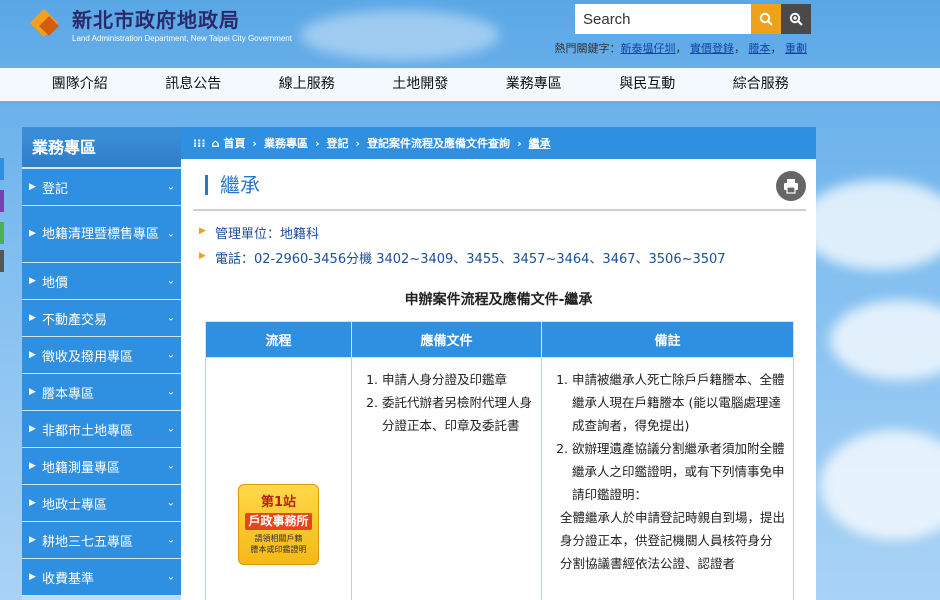 Image resolution: width=940 pixels, height=600 pixels. What do you see at coordinates (215, 143) in the screenshot?
I see `home-icon: ⌂` at bounding box center [215, 143].